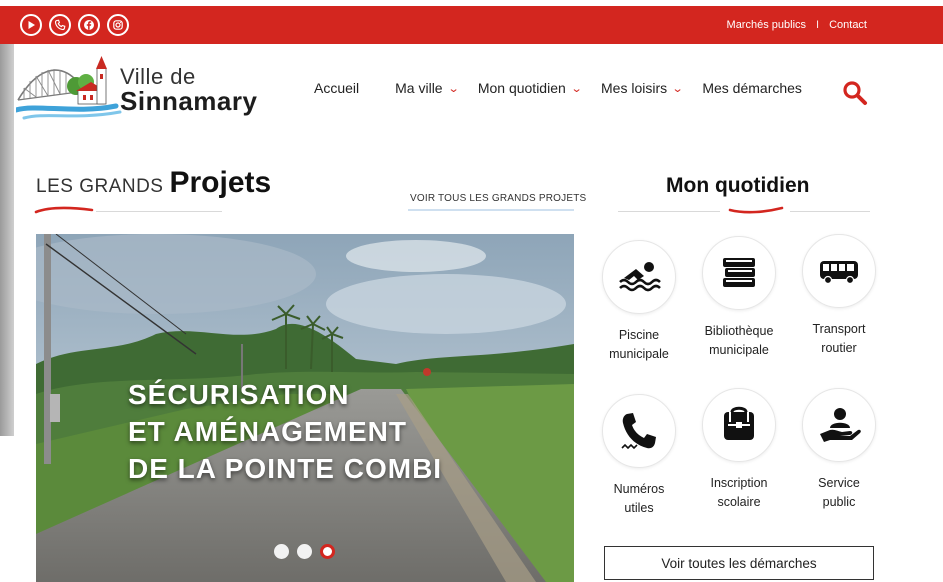 The image size is (943, 582). I want to click on nav-ma-ville: Ma ville ⌄, so click(427, 88).